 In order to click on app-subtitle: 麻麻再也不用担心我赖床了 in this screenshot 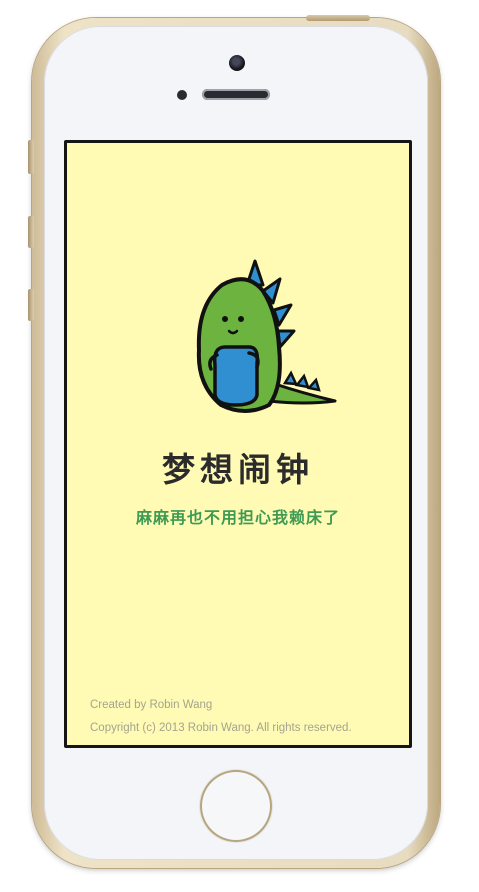, I will do `click(237, 517)`.